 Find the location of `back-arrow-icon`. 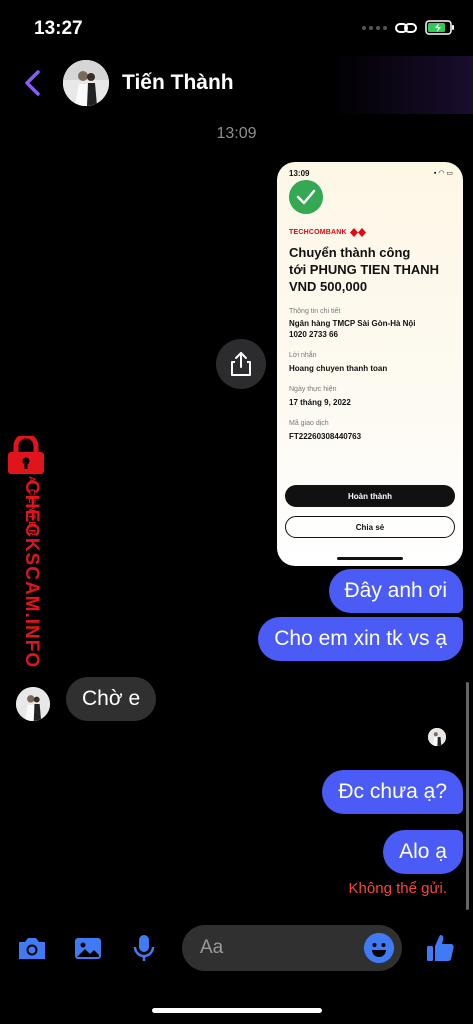

back-arrow-icon is located at coordinates (33, 83).